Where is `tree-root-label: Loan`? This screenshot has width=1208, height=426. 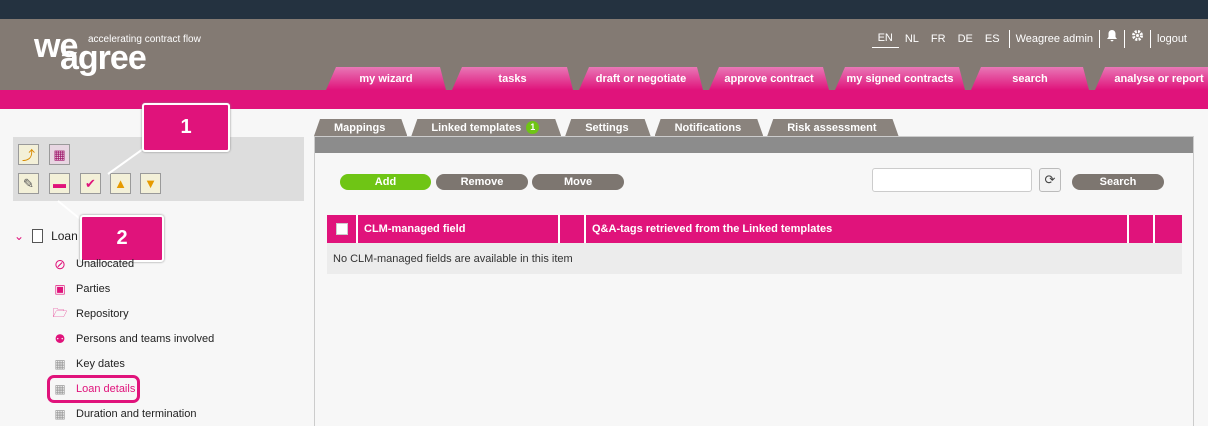
tree-root-label: Loan is located at coordinates (64, 236).